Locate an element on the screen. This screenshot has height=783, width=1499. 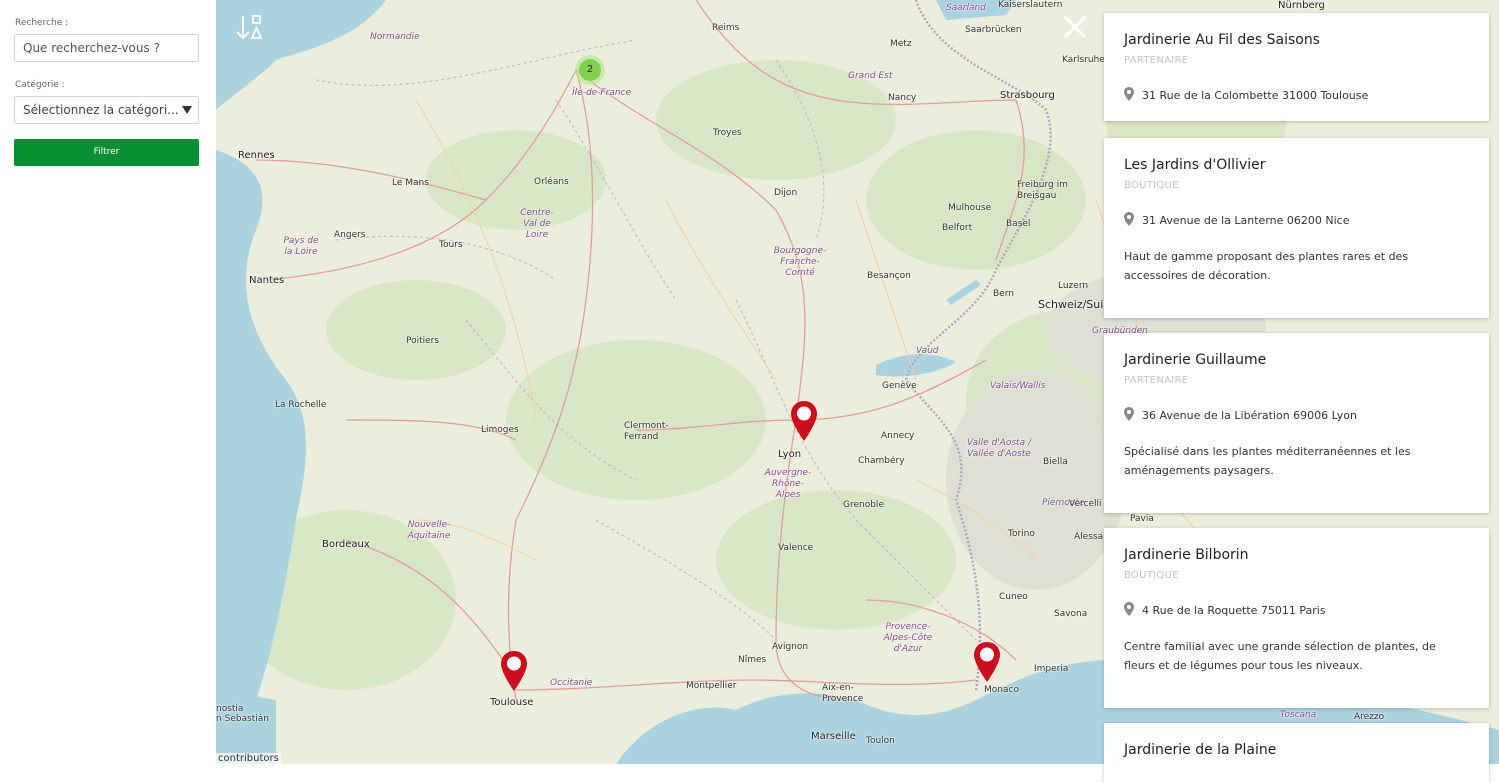
search-label: Recherche : is located at coordinates (42, 23).